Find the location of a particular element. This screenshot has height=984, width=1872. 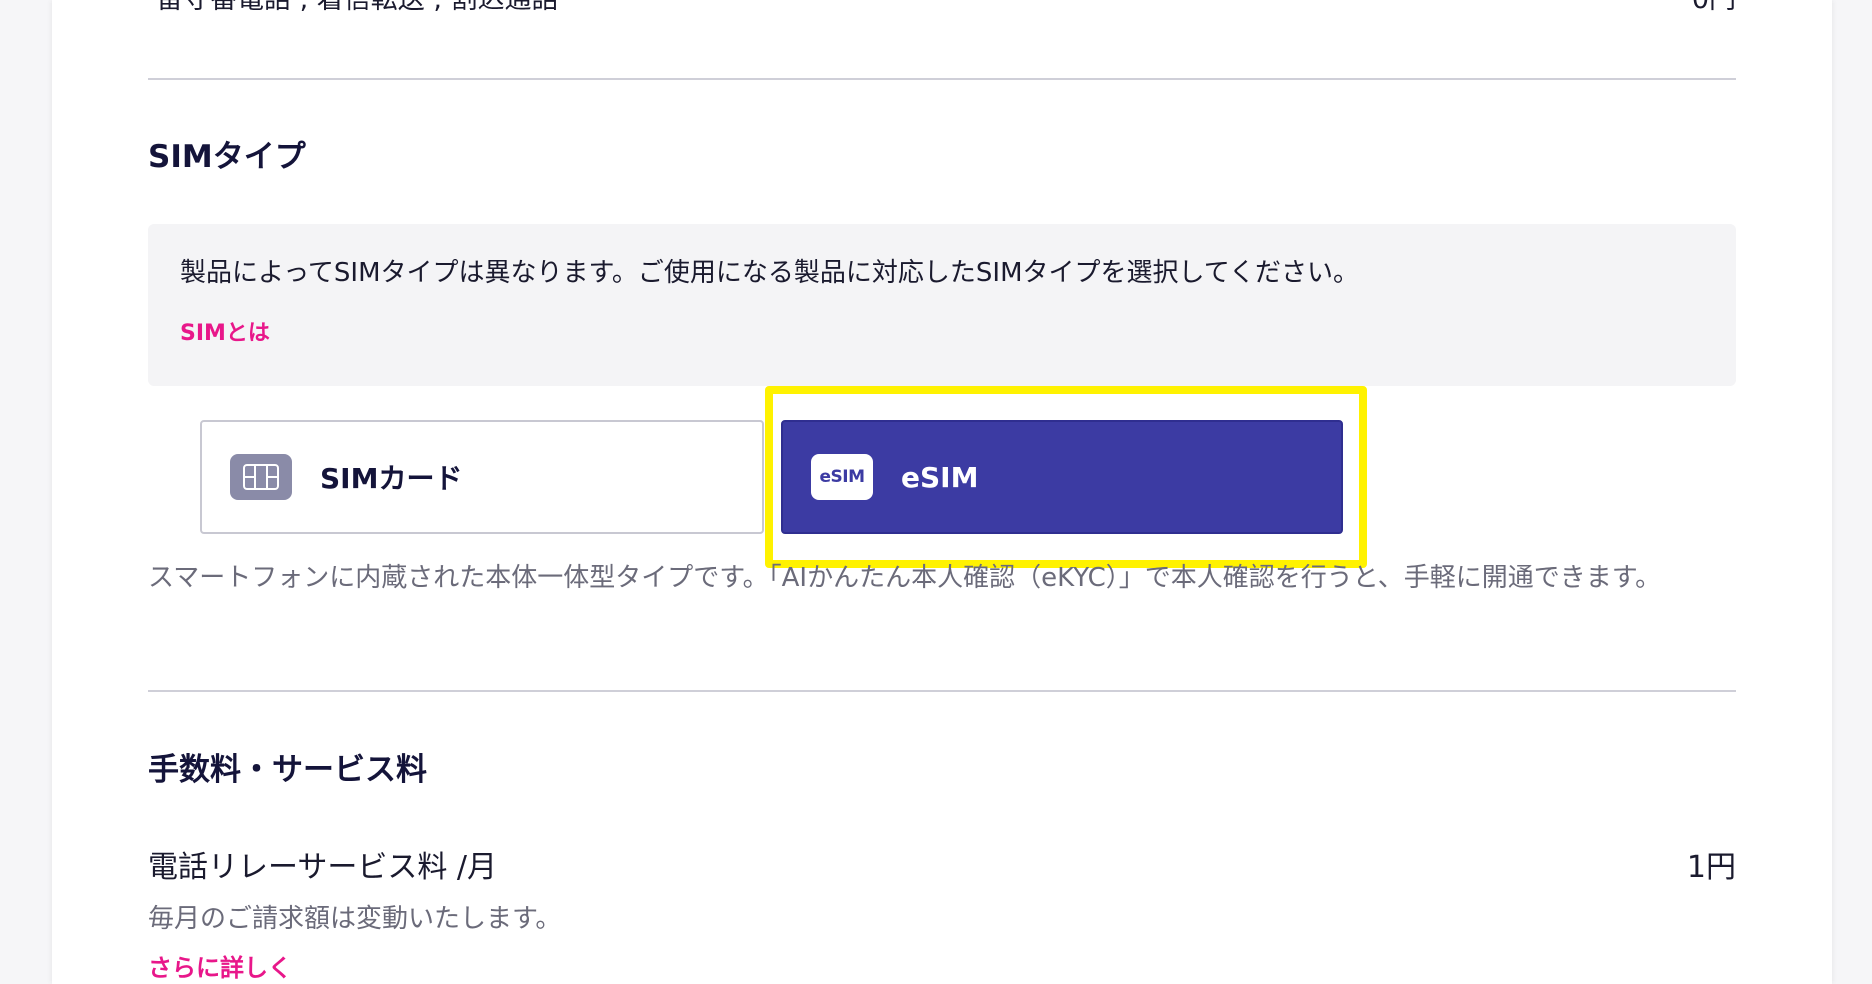

sim-section-title: SIMタイプ is located at coordinates (227, 157).